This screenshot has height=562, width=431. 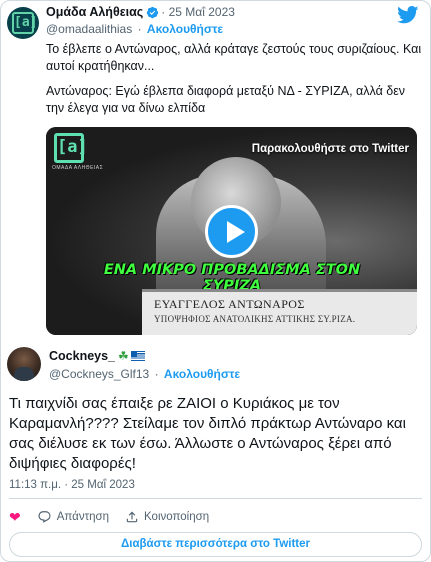 I want to click on parent-avatar: [a], so click(x=23, y=23).